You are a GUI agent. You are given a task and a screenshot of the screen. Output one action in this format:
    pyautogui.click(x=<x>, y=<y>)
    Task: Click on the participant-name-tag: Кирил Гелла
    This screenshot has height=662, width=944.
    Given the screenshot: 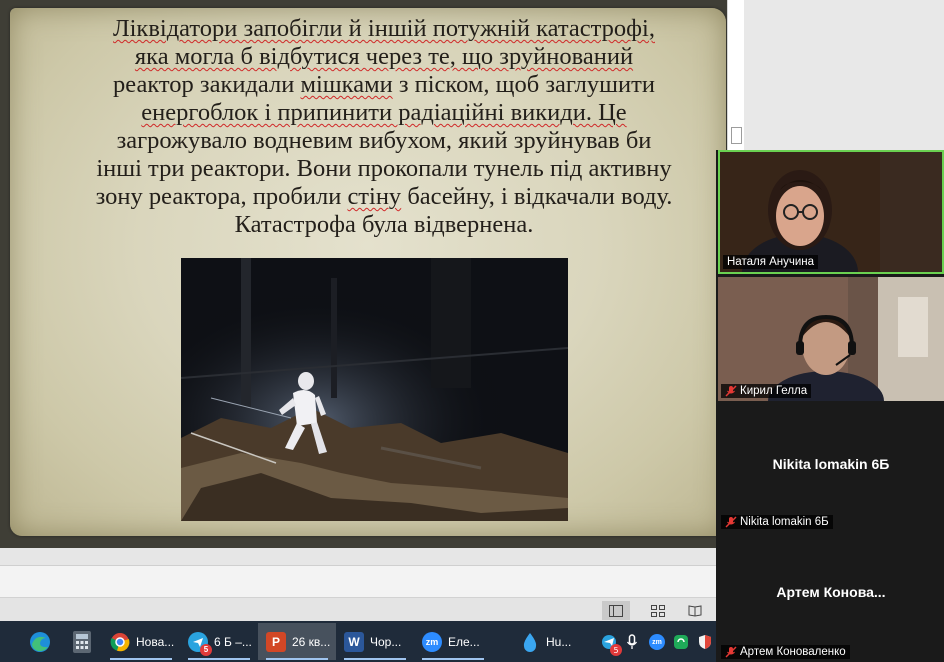 What is the action you would take?
    pyautogui.click(x=766, y=391)
    